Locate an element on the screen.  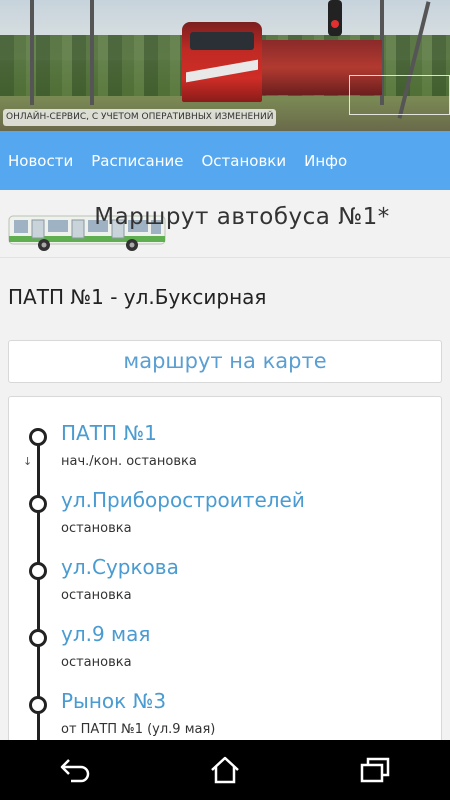
back-icon is located at coordinates (75, 771).